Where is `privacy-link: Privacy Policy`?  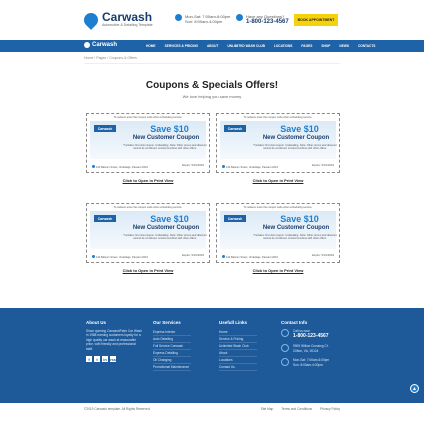 privacy-link: Privacy Policy is located at coordinates (330, 409).